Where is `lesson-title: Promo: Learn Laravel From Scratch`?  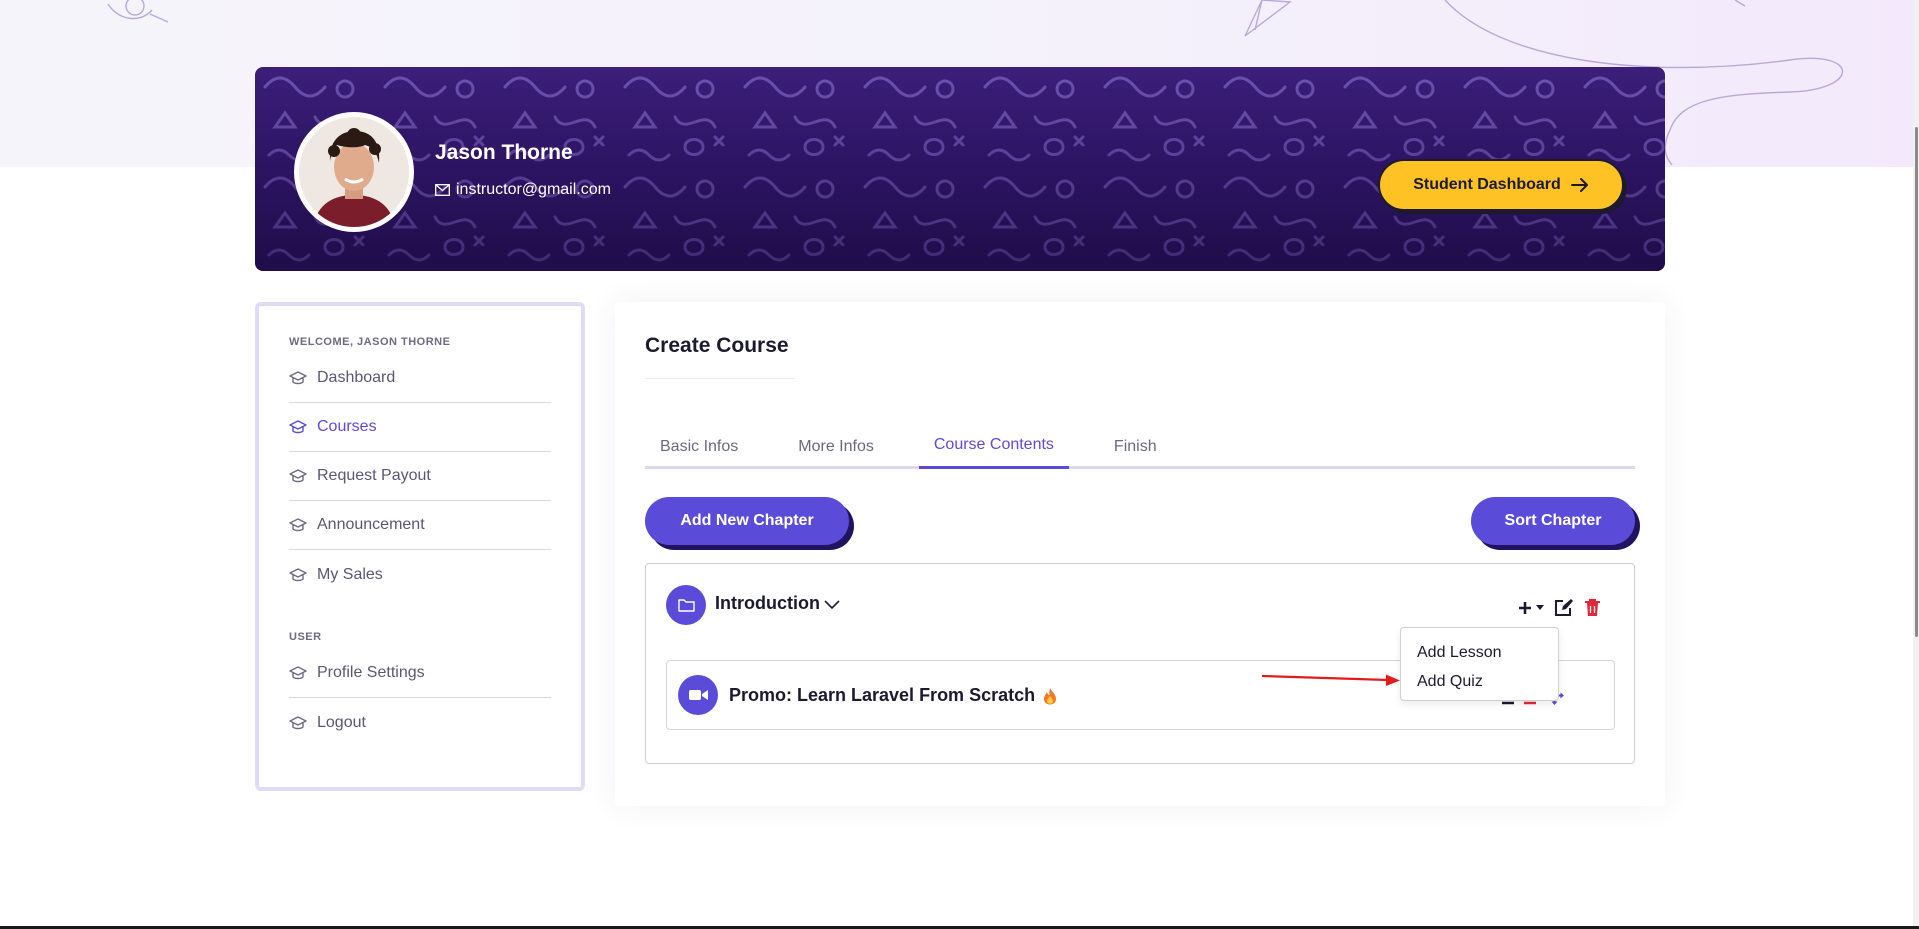
lesson-title: Promo: Learn Laravel From Scratch is located at coordinates (893, 695).